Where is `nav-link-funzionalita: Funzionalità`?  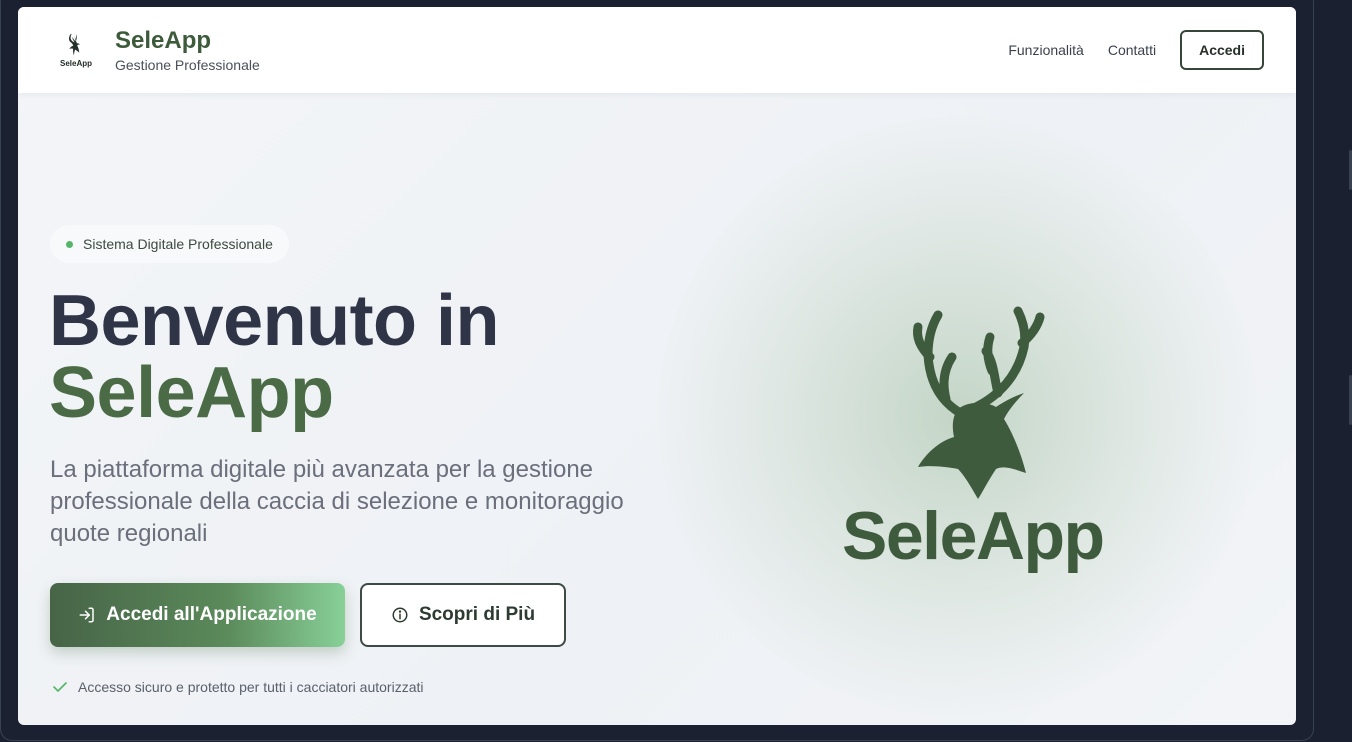
nav-link-funzionalita: Funzionalità is located at coordinates (1046, 50).